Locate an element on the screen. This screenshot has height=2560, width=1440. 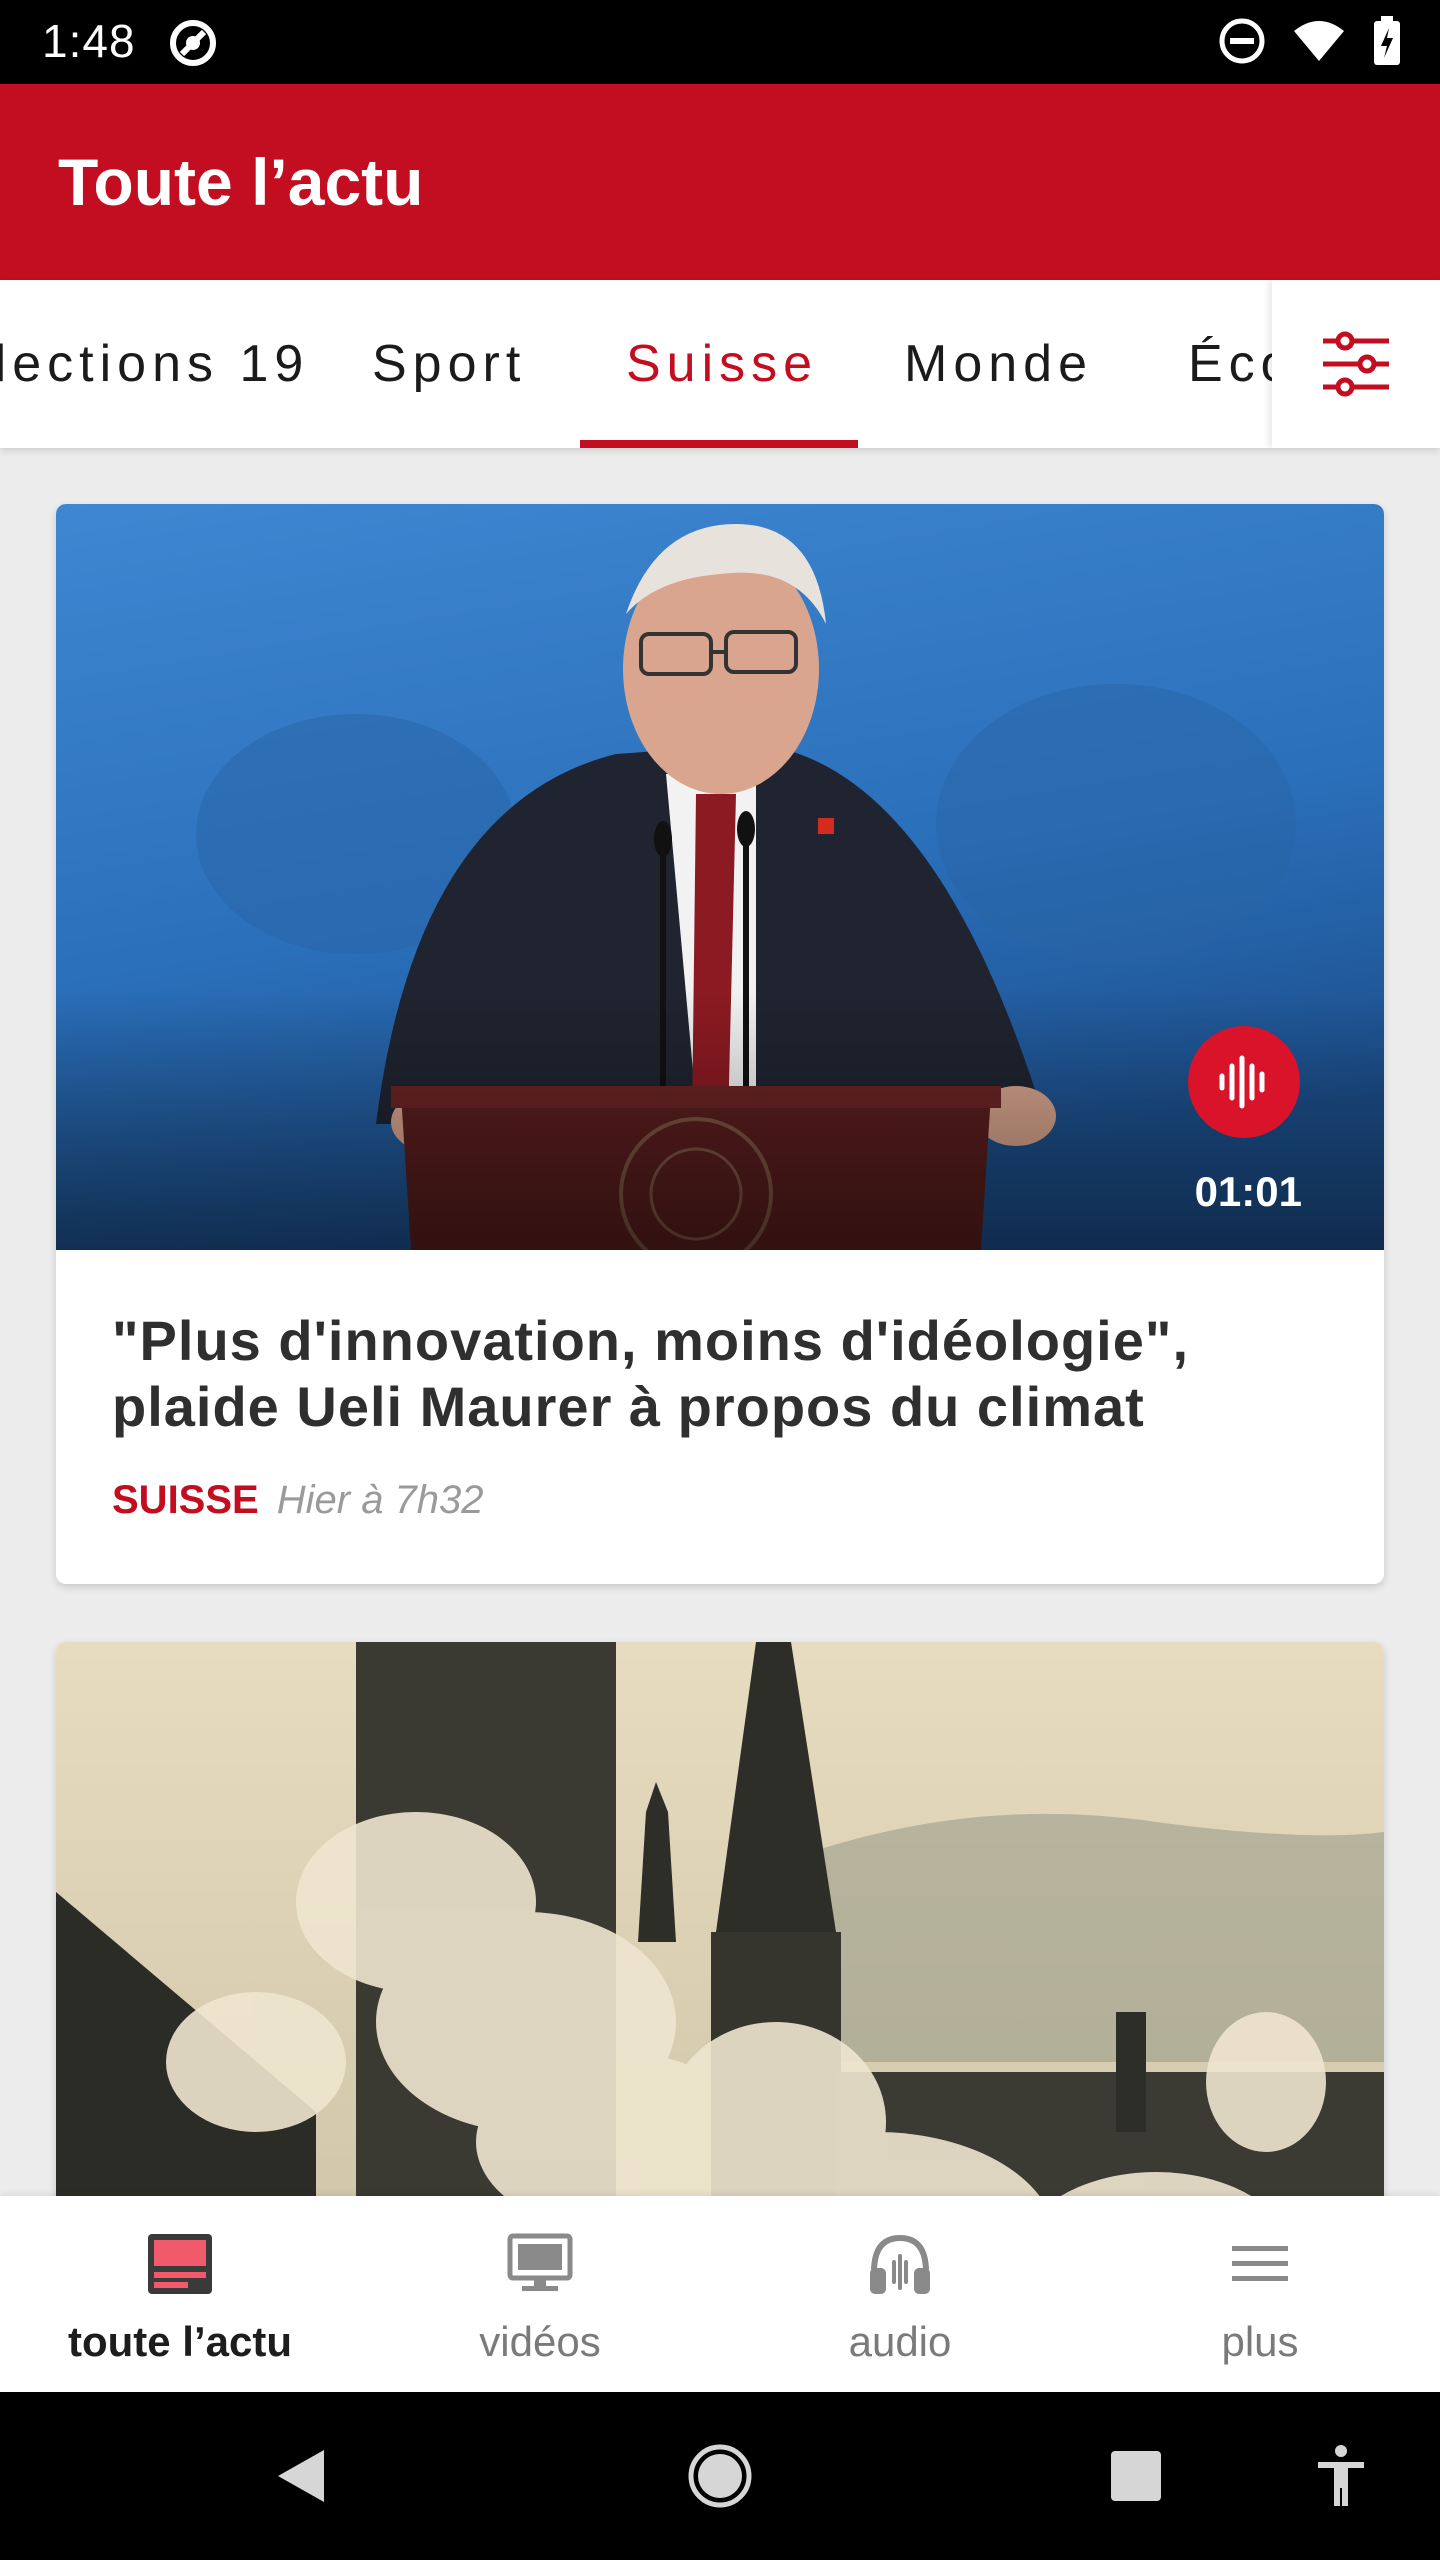
bottom-navigation: toute l’actu vidéos audio plus is located at coordinates (720, 2294).